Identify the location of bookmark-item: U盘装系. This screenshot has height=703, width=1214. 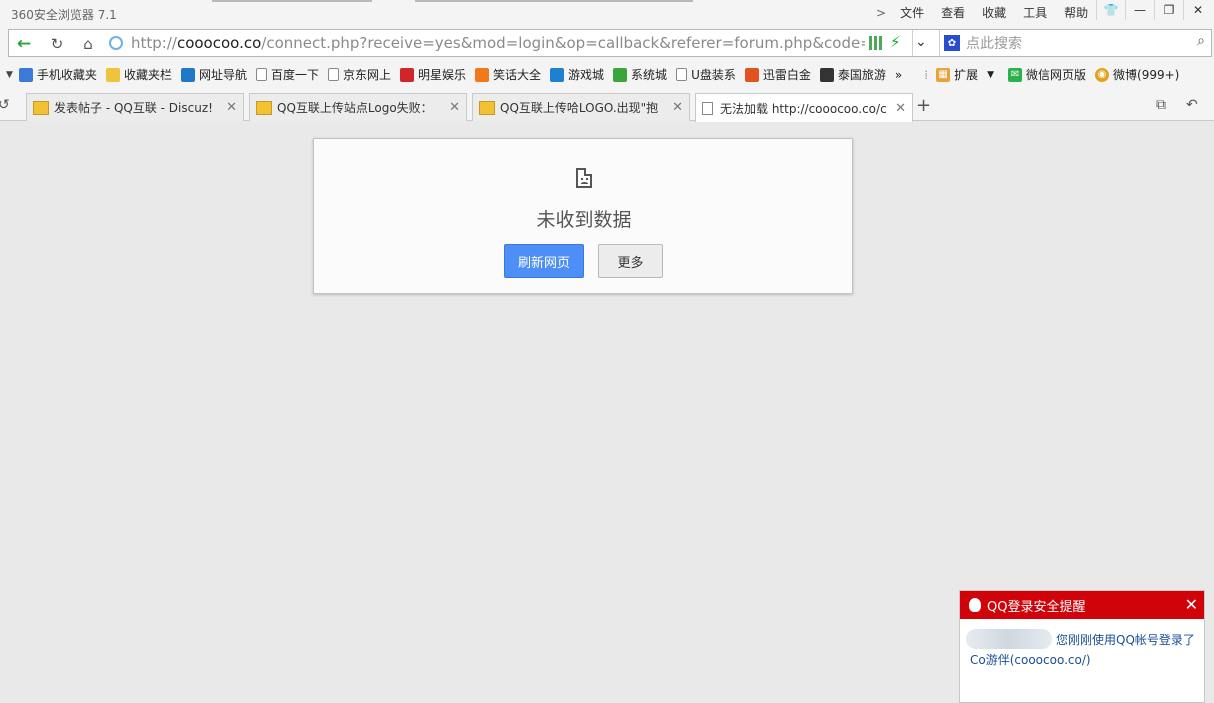
(706, 74).